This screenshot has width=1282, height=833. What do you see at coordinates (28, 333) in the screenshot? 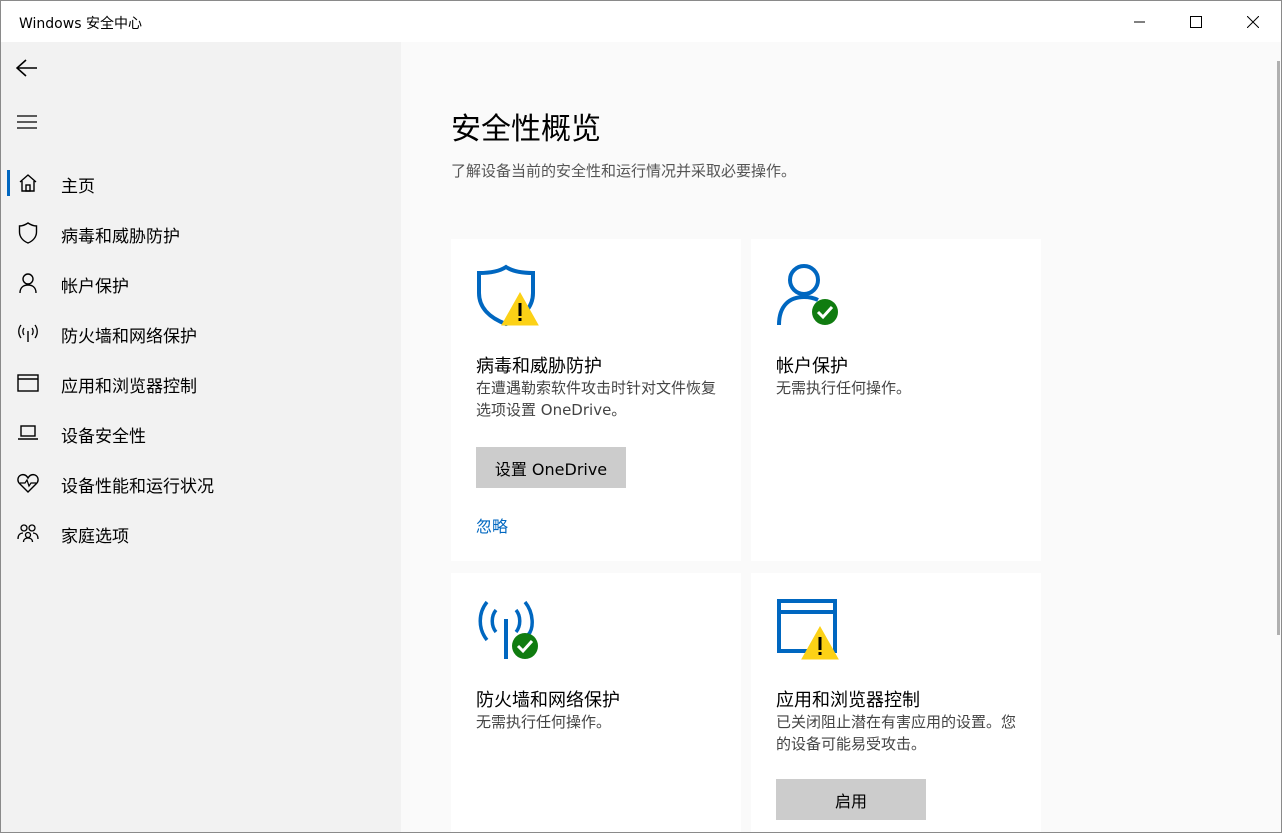
I see `antenna-icon` at bounding box center [28, 333].